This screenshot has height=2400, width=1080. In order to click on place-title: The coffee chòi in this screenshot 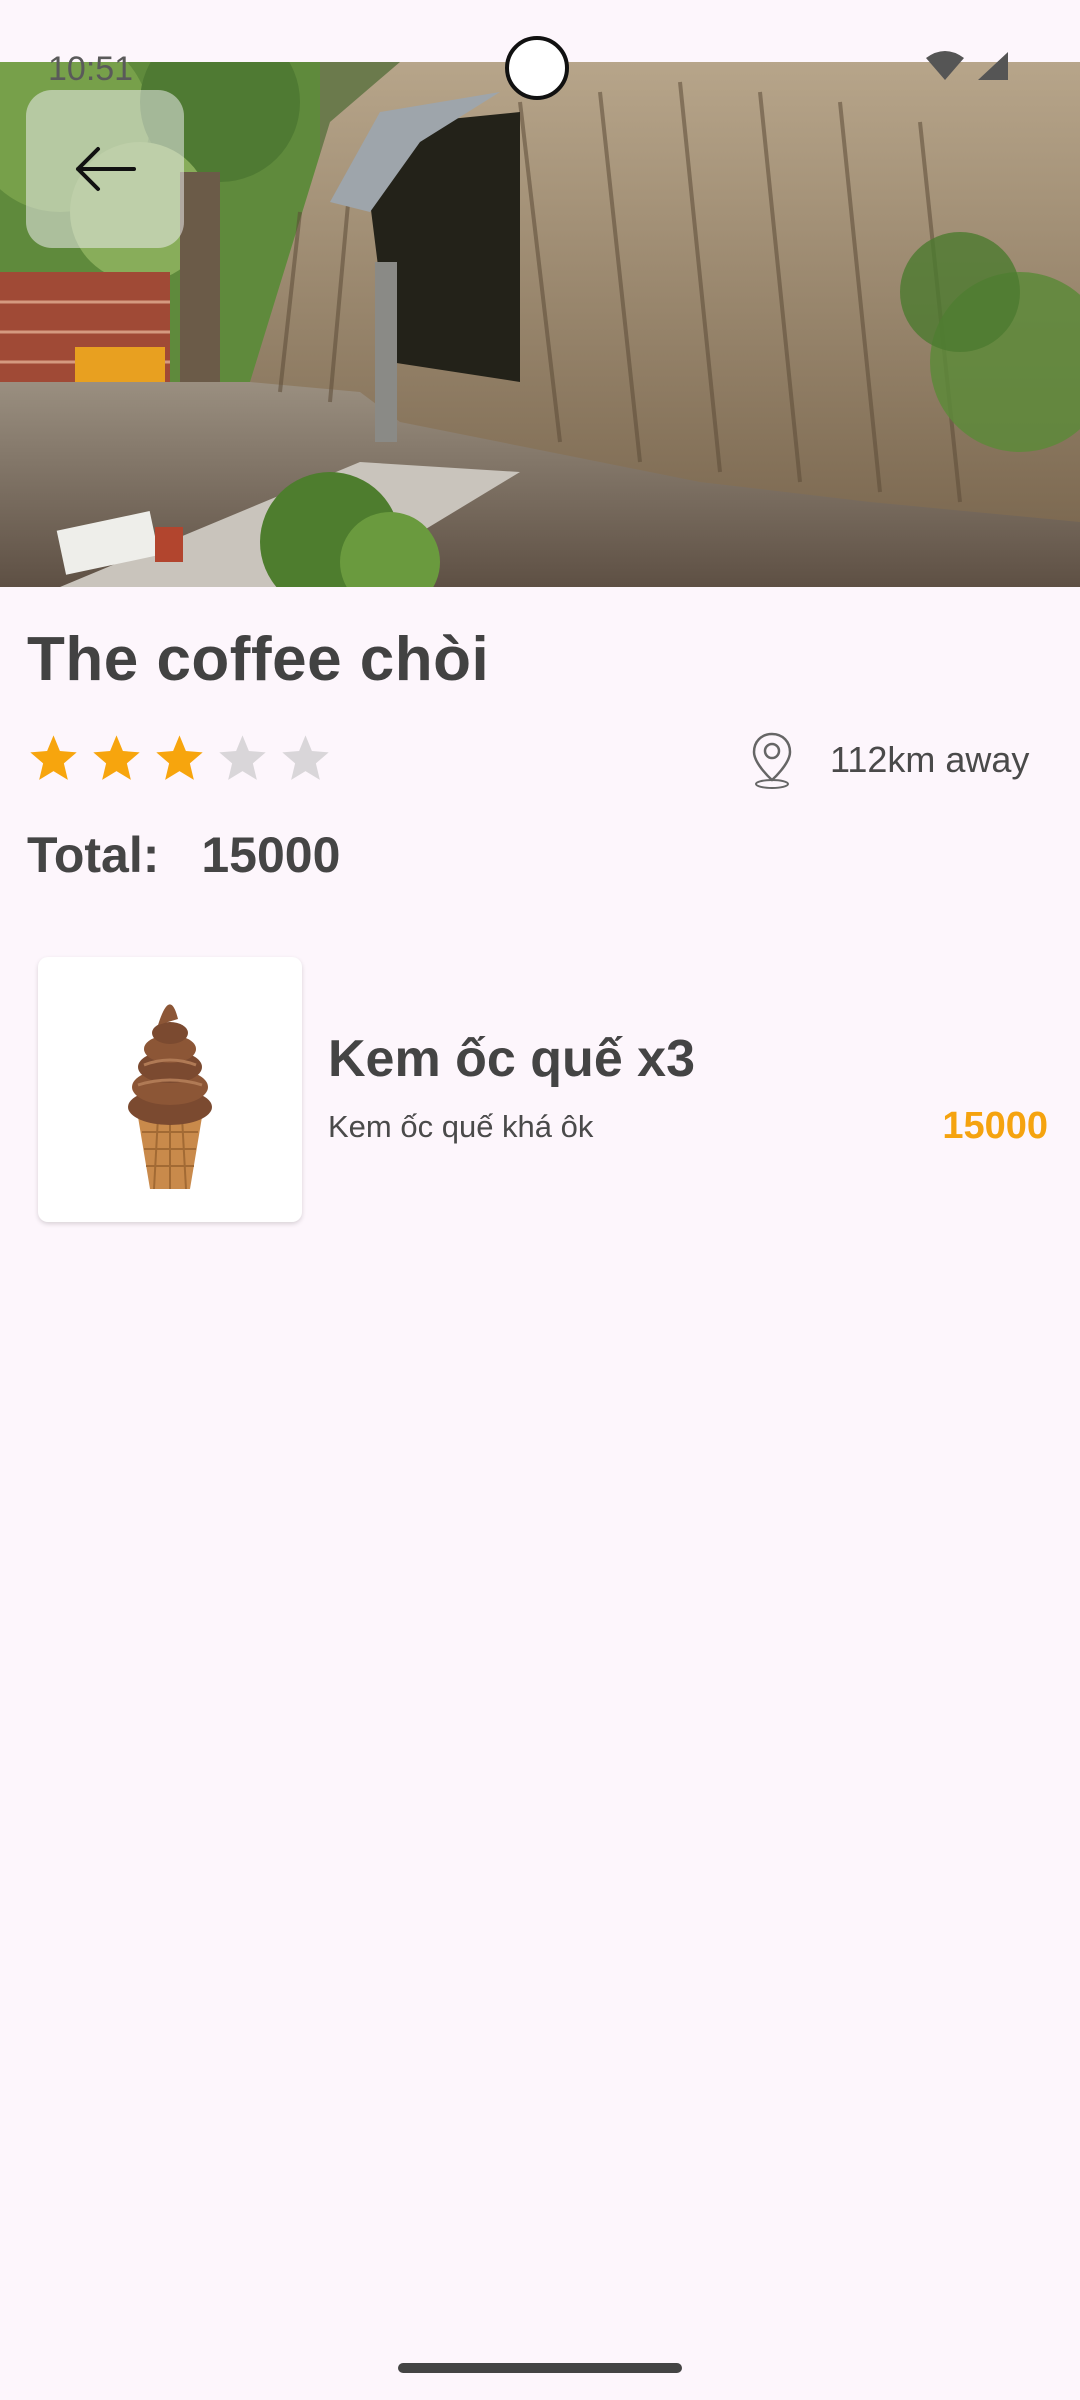, I will do `click(258, 659)`.